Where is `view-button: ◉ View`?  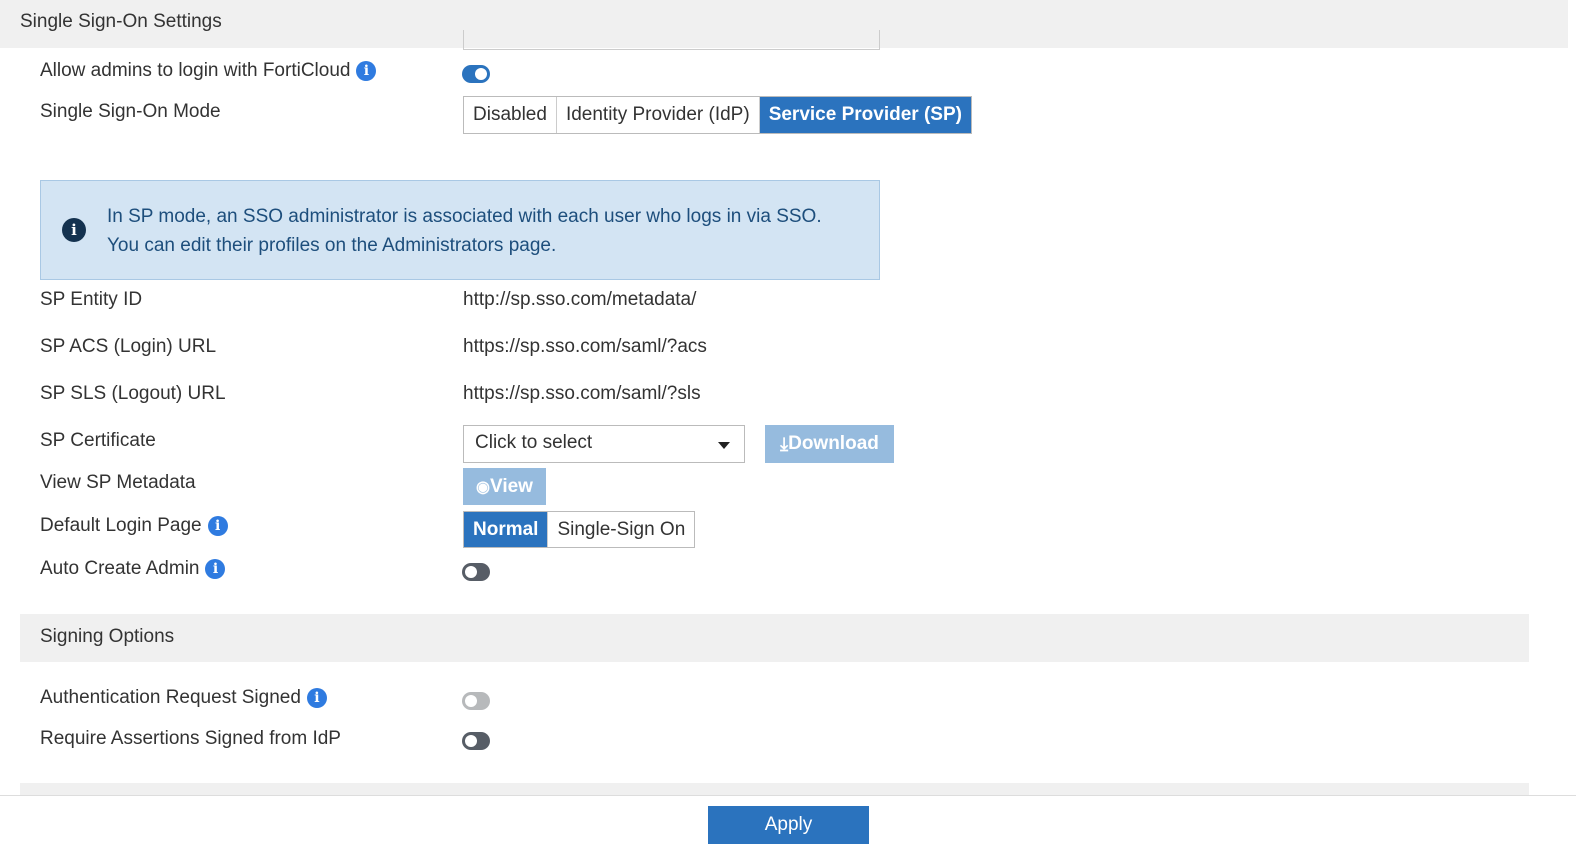
view-button: ◉ View is located at coordinates (504, 486).